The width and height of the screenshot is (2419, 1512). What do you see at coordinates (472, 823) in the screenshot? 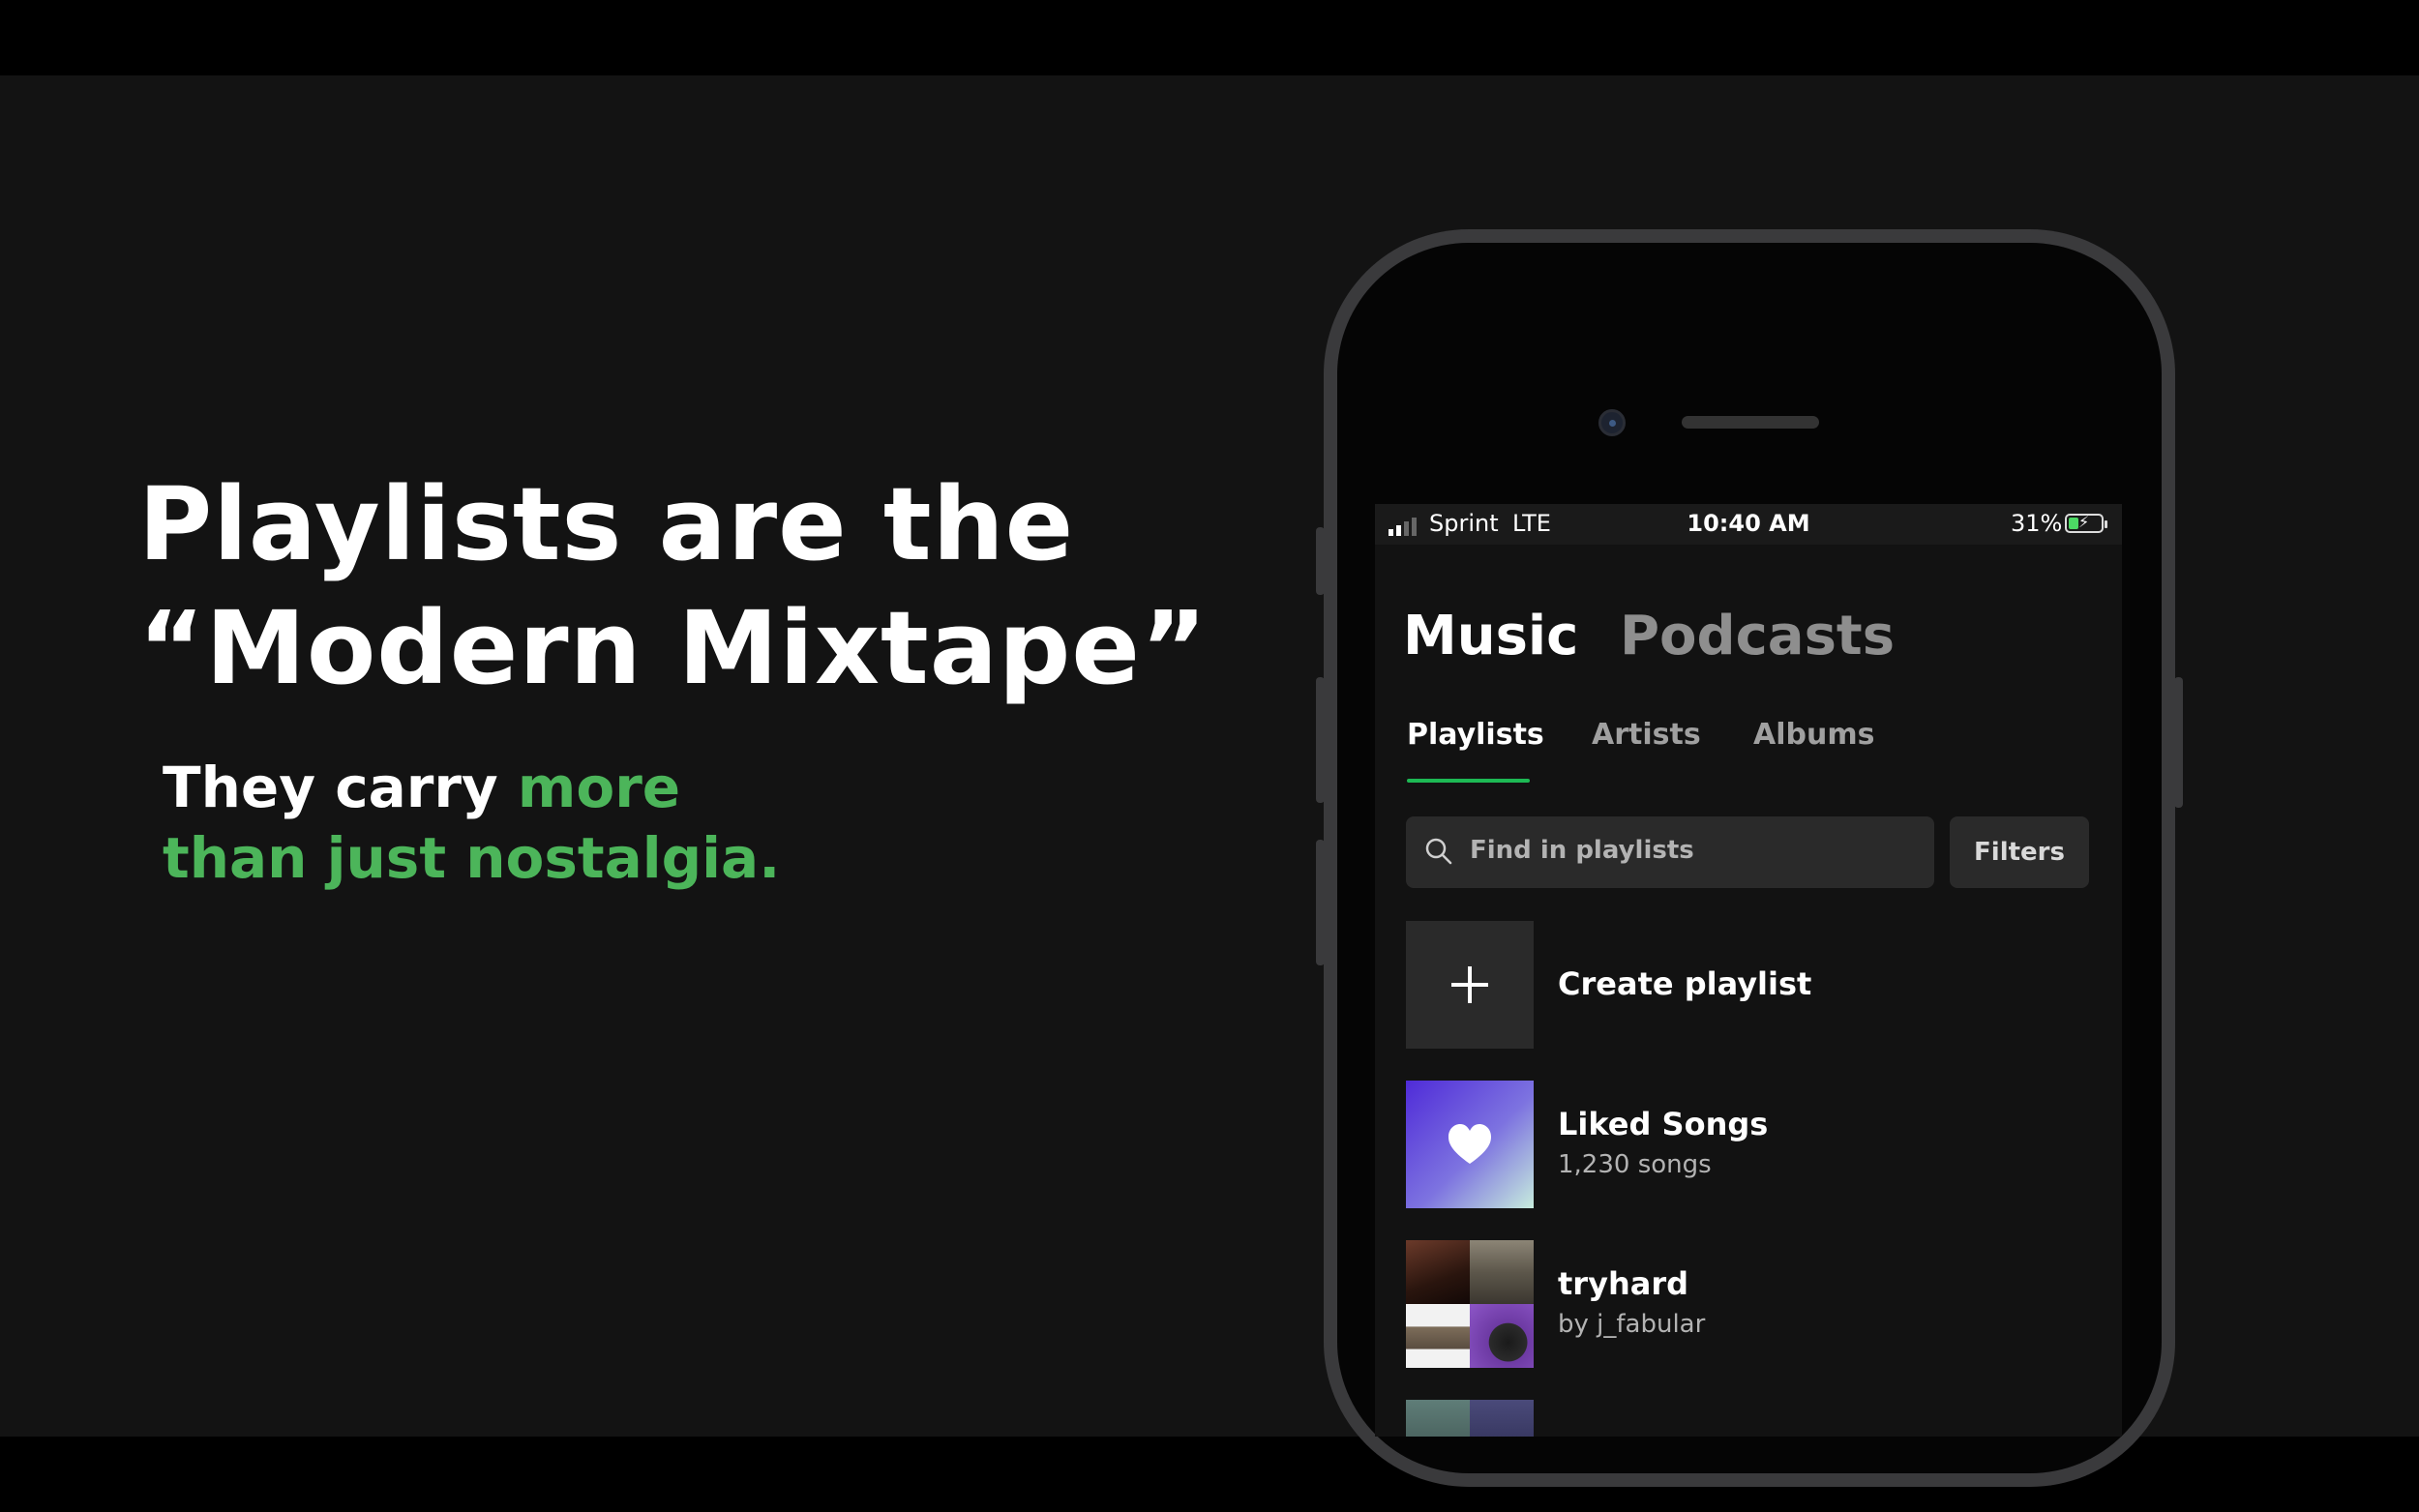
I see `slide-subtitle: They carry more than just nostalgia.` at bounding box center [472, 823].